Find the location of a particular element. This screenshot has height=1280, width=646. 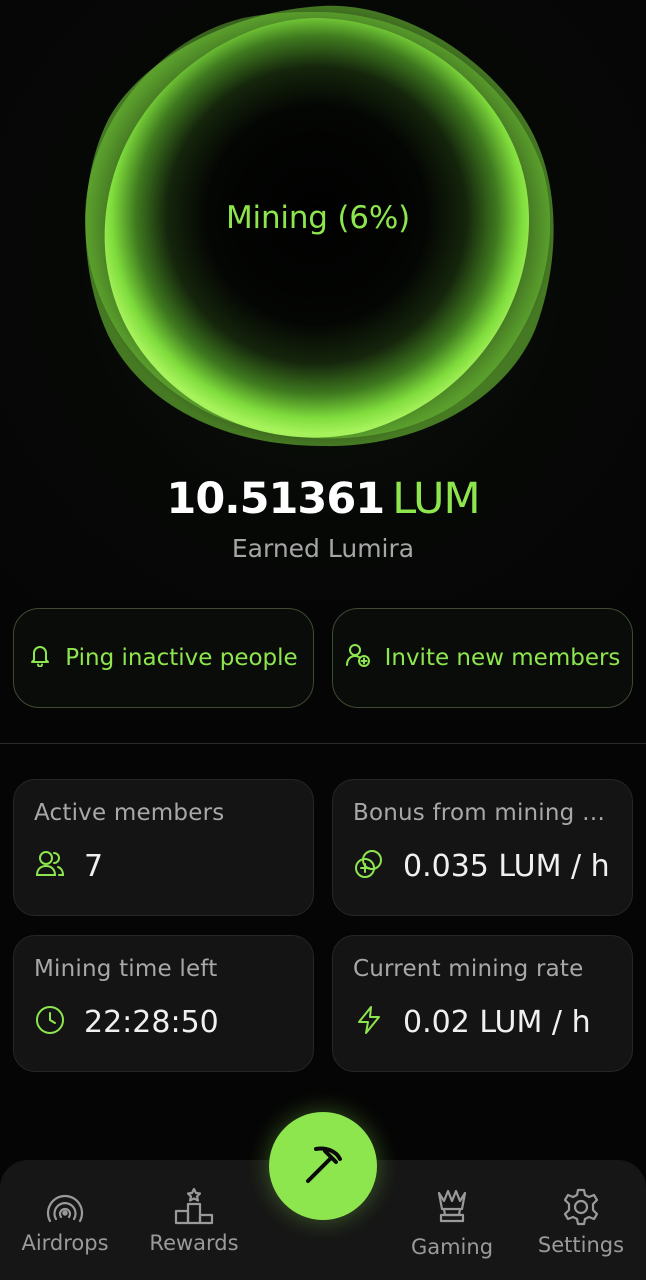

time-left-title: Mining time left is located at coordinates (126, 969).